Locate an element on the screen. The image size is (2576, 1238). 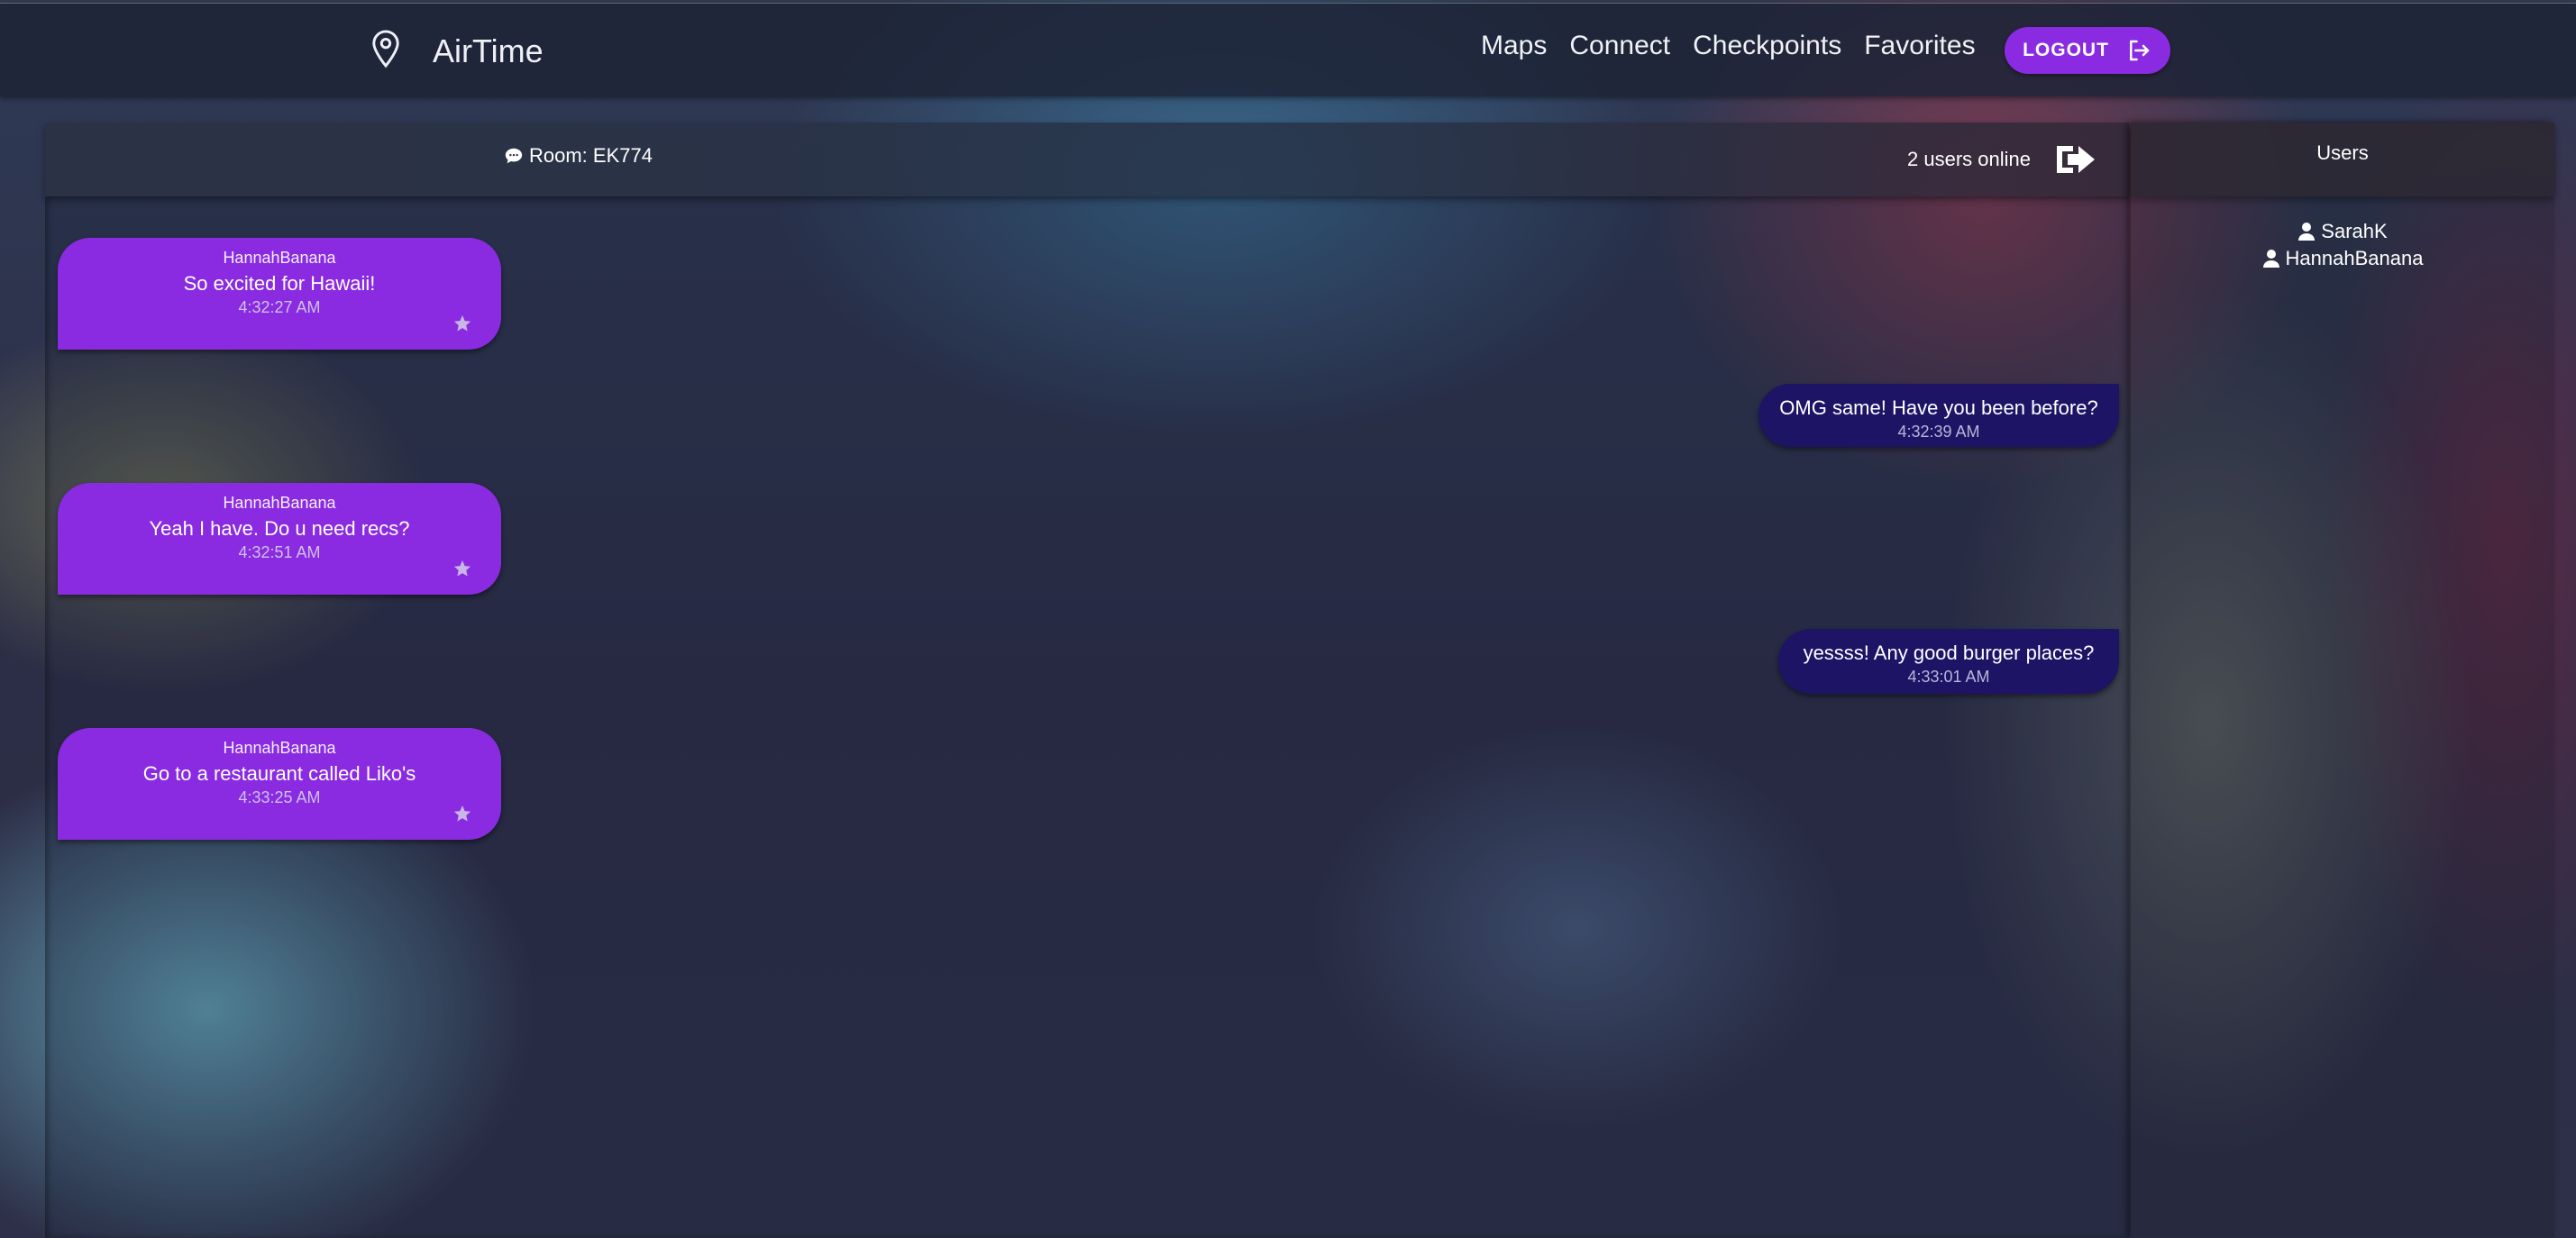
message-text: So excited for Hawaii! is located at coordinates (279, 283).